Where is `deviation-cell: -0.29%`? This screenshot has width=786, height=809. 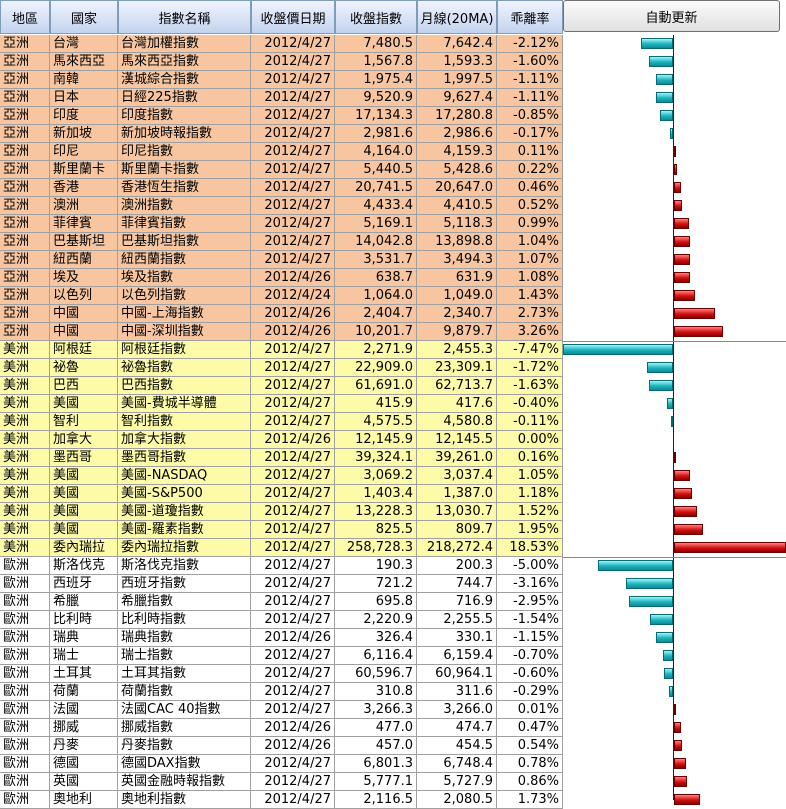
deviation-cell: -0.29% is located at coordinates (530, 692).